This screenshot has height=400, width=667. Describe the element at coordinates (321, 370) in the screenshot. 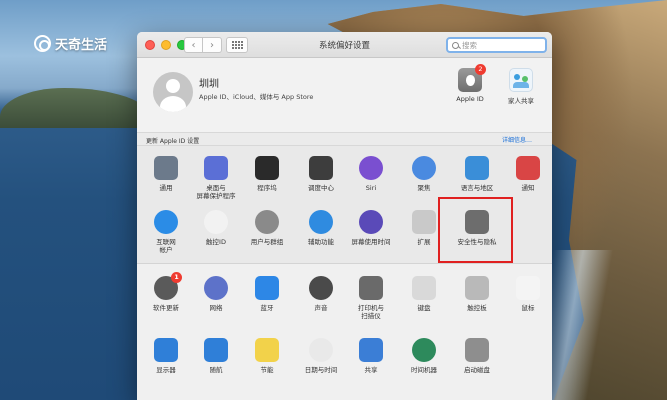

I see `pane-label: 日期与时间` at that location.